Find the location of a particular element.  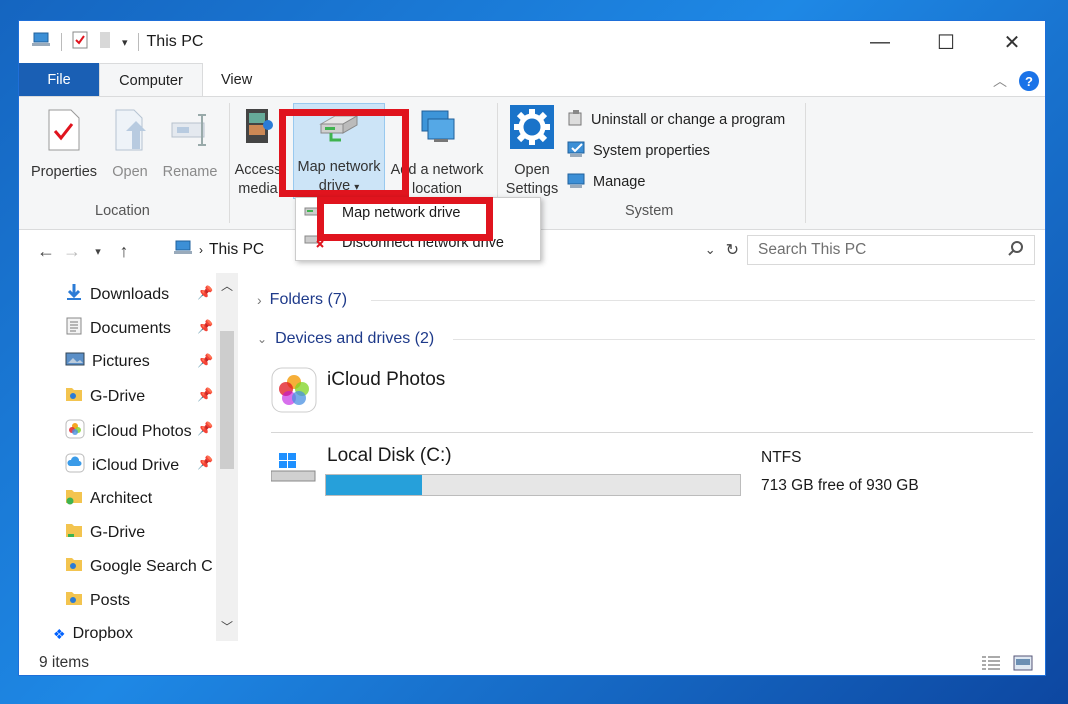

breadcrumb: This PC is located at coordinates (236, 250).